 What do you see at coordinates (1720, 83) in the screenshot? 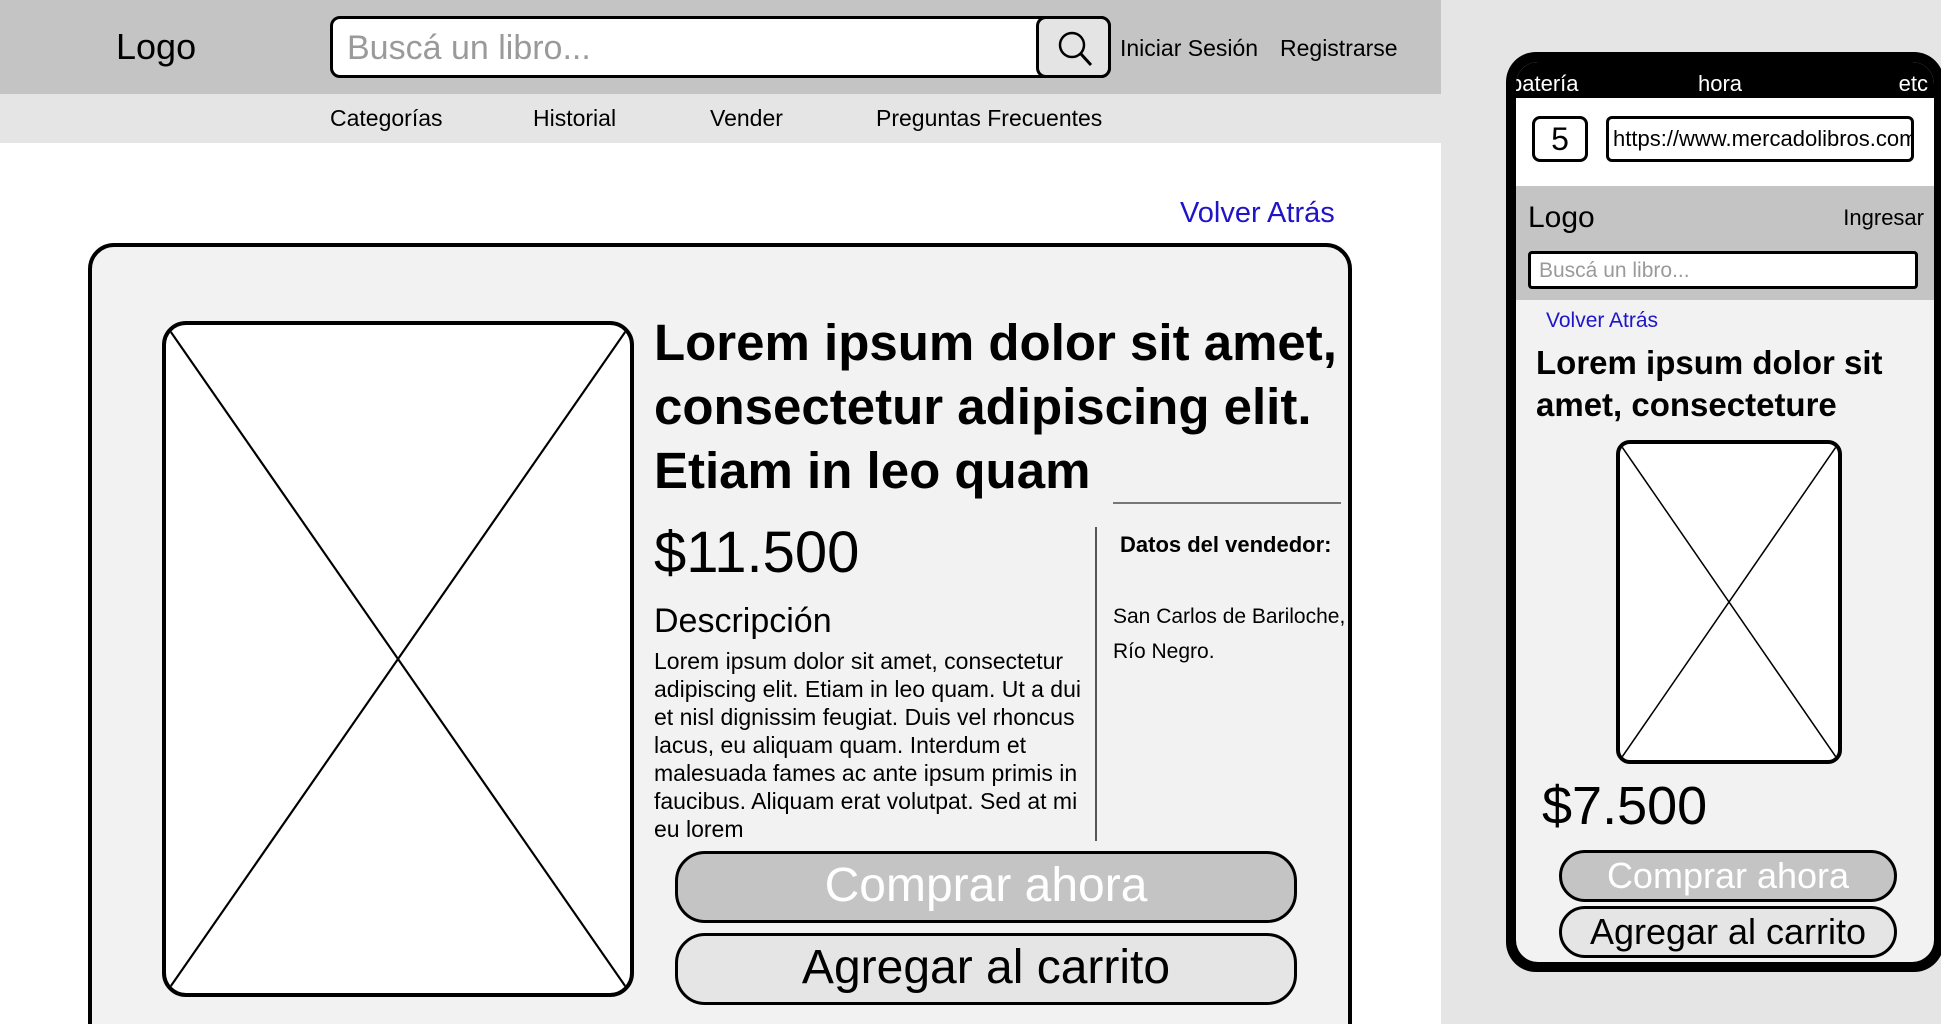
I see `clock-status: hora` at bounding box center [1720, 83].